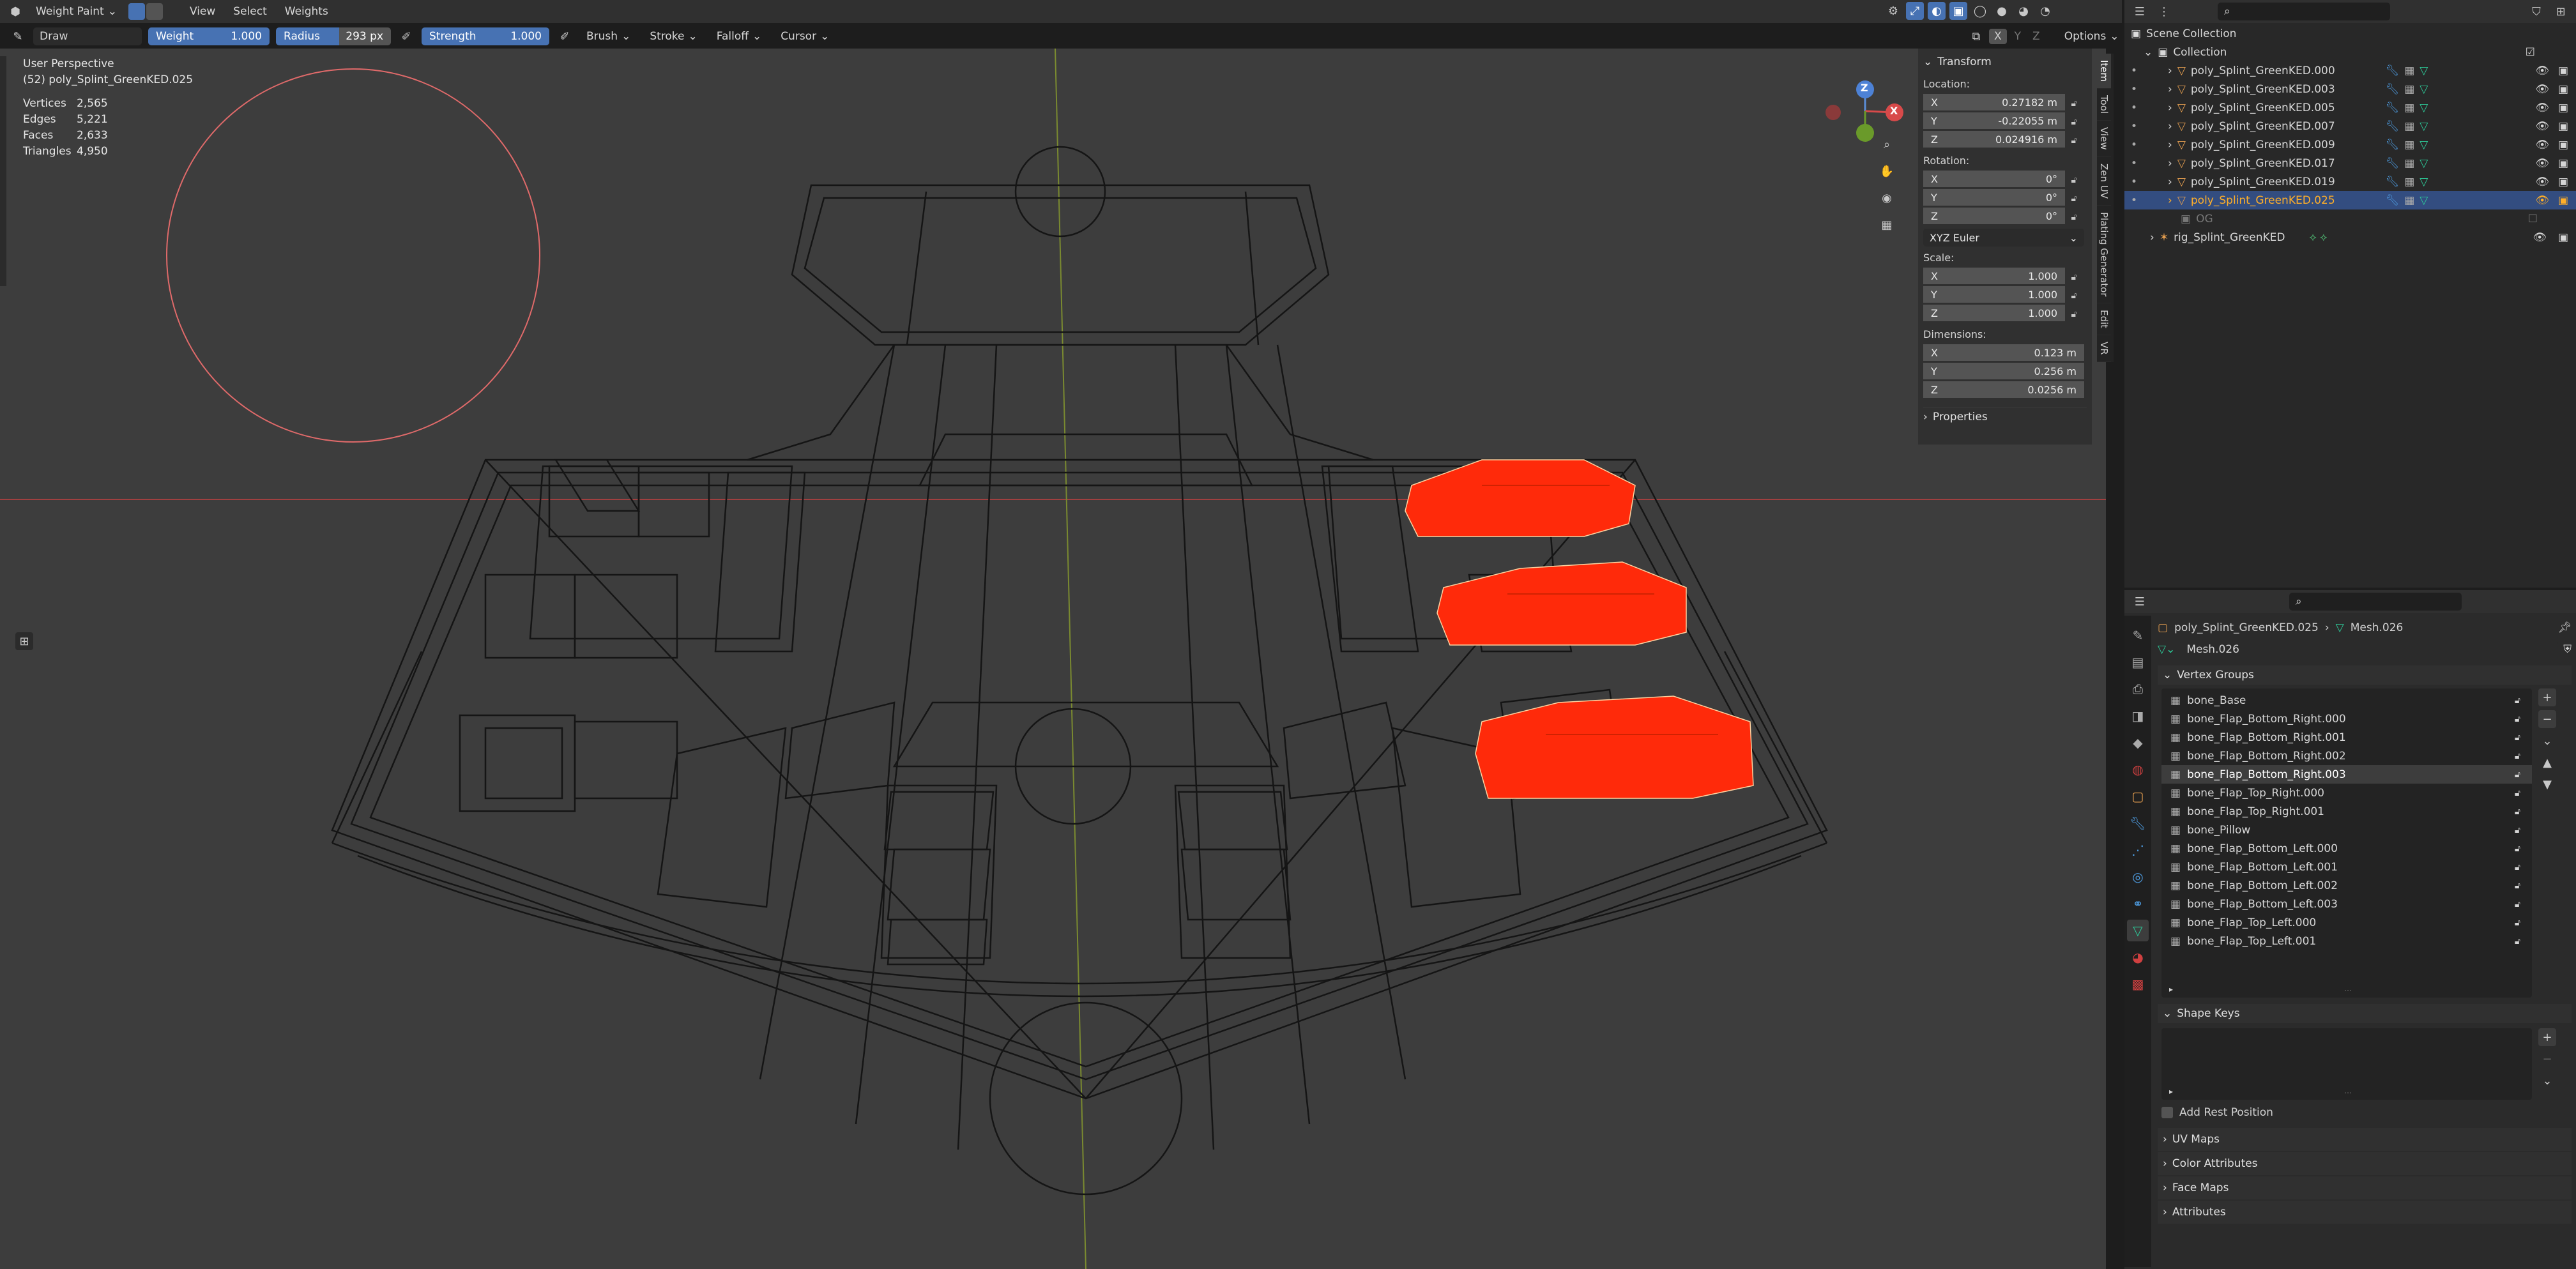 This screenshot has width=2576, height=1269. What do you see at coordinates (2563, 108) in the screenshot?
I see `camera-render-icon: ▣` at bounding box center [2563, 108].